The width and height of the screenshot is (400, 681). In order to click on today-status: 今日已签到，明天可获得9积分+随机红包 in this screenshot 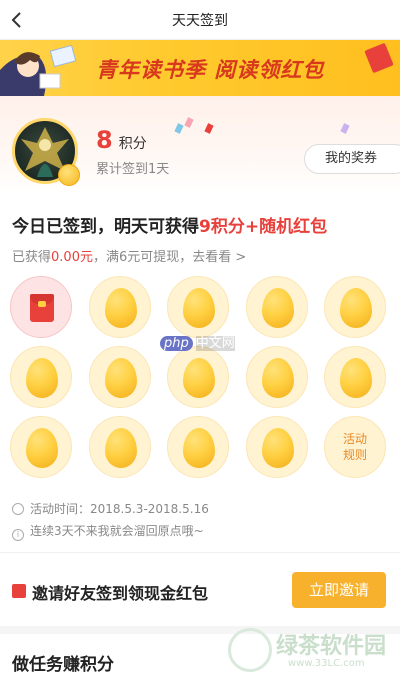, I will do `click(169, 224)`.